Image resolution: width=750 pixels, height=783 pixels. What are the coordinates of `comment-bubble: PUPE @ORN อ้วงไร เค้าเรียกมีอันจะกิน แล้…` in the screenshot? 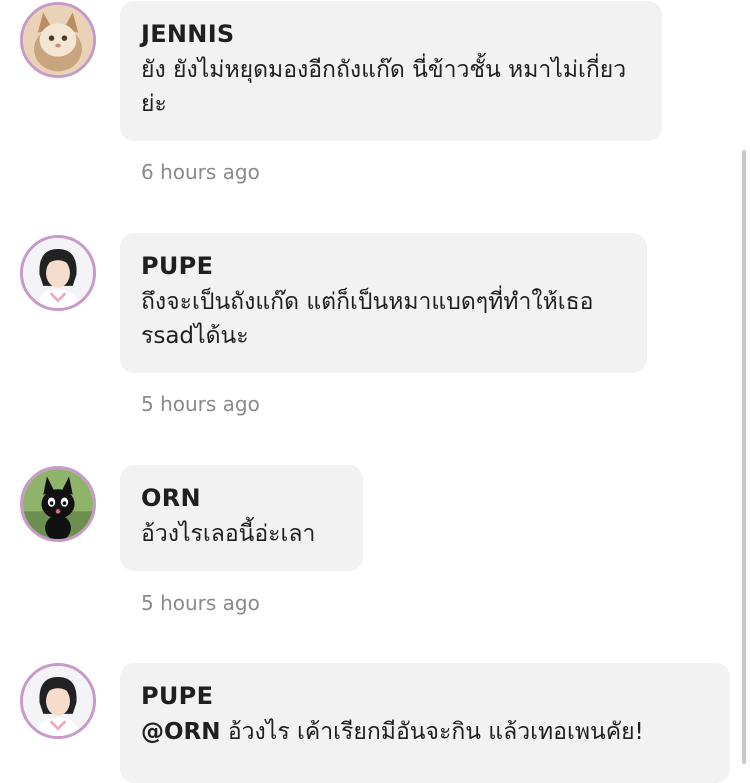 It's located at (425, 723).